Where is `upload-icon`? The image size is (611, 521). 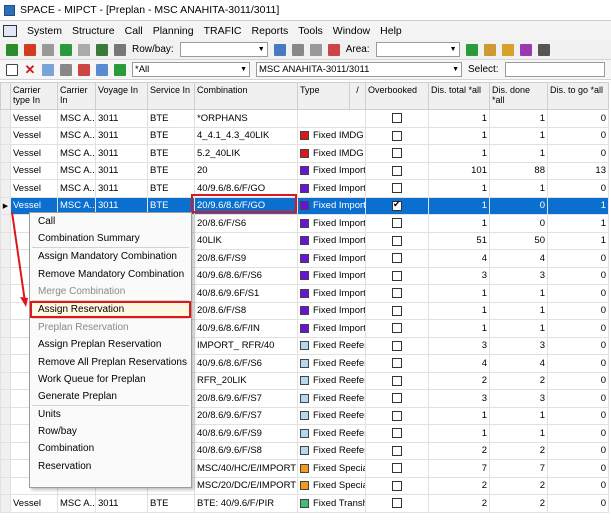
upload-icon is located at coordinates (102, 69).